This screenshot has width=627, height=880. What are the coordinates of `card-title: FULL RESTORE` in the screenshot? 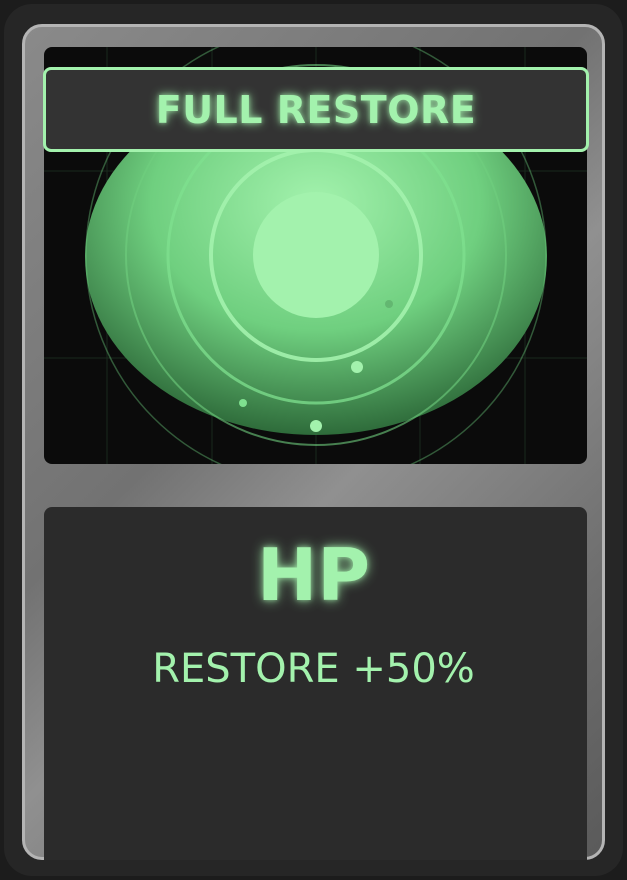 It's located at (316, 109).